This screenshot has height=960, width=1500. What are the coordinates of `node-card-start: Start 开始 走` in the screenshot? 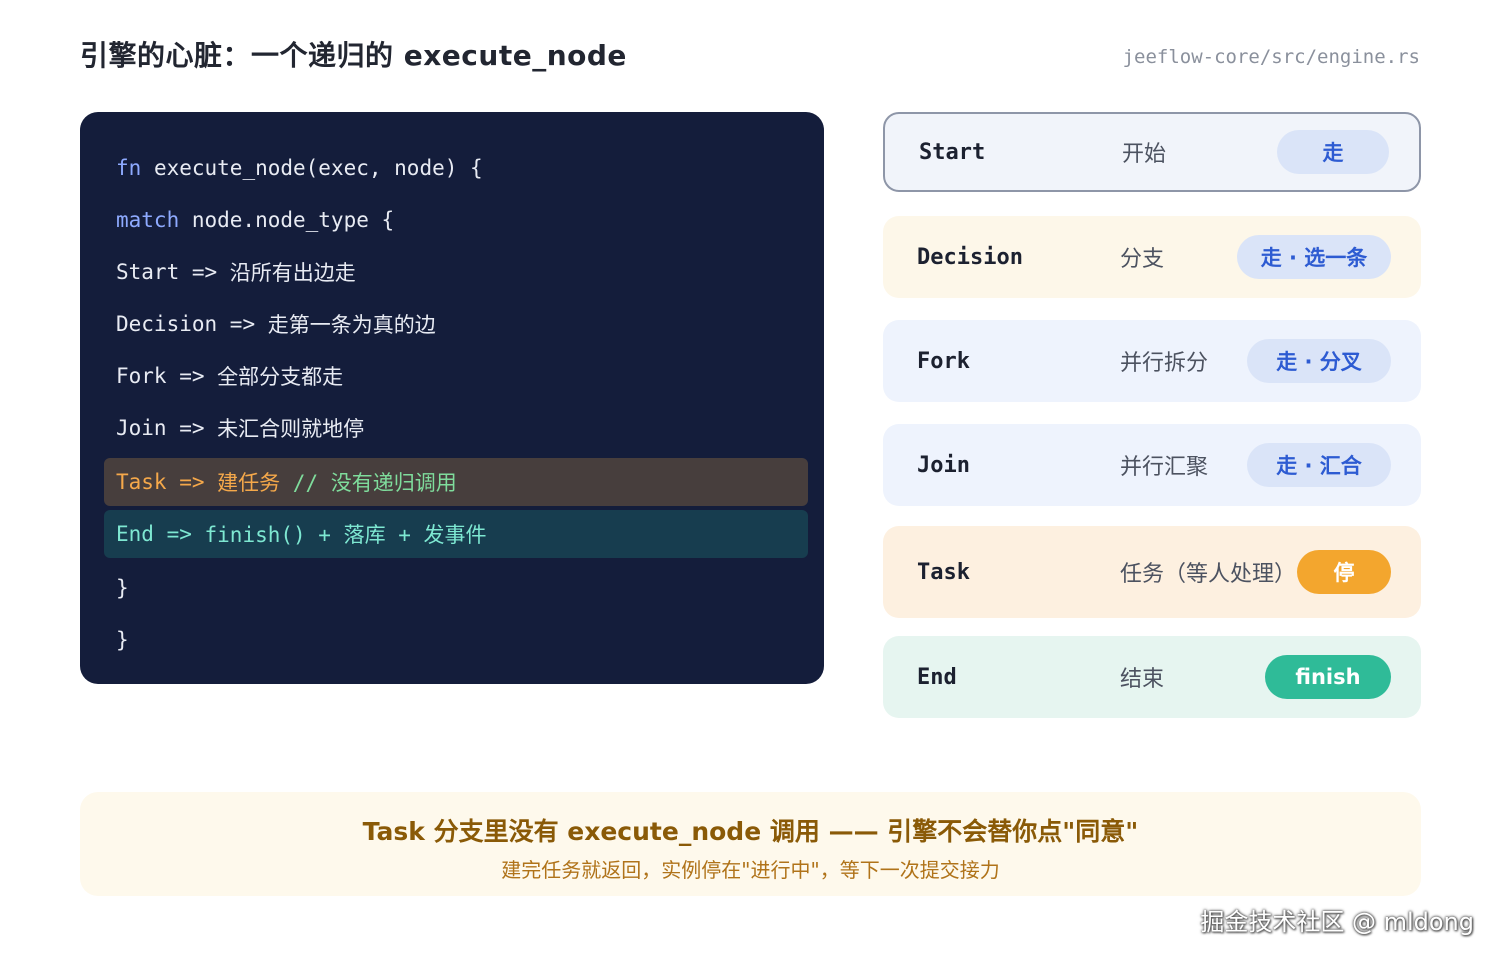 It's located at (1152, 152).